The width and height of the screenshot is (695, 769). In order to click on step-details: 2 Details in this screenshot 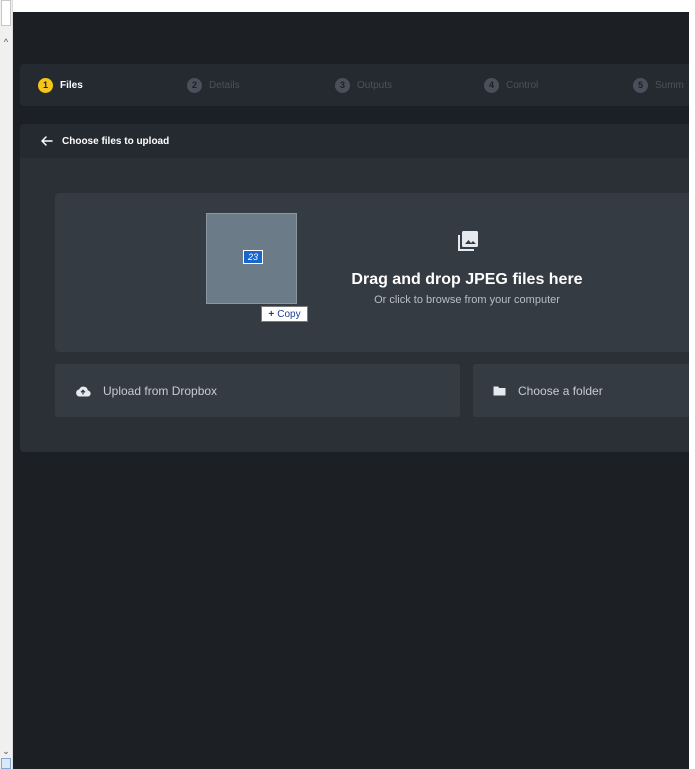, I will do `click(213, 85)`.